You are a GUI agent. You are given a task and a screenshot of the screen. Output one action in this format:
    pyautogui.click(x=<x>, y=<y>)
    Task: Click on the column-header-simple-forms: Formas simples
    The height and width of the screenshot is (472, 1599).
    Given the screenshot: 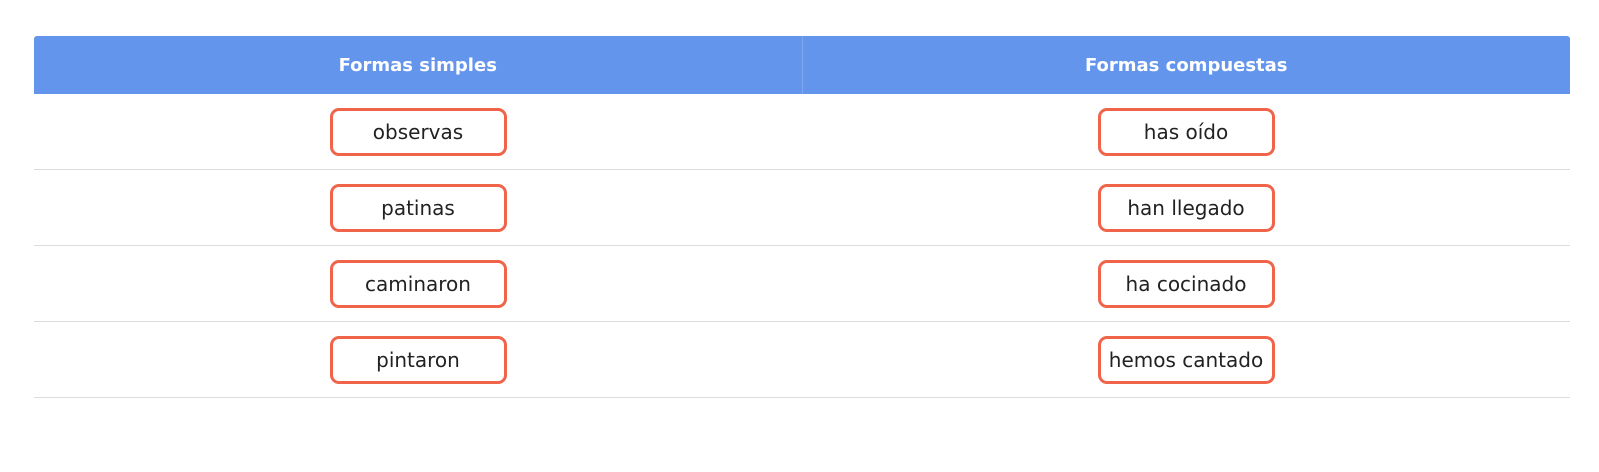 What is the action you would take?
    pyautogui.click(x=418, y=65)
    